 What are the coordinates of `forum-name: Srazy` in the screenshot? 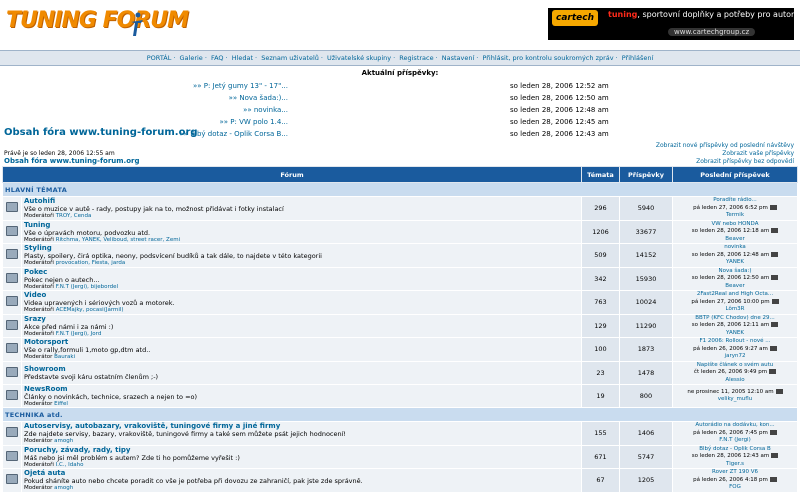 It's located at (301, 319).